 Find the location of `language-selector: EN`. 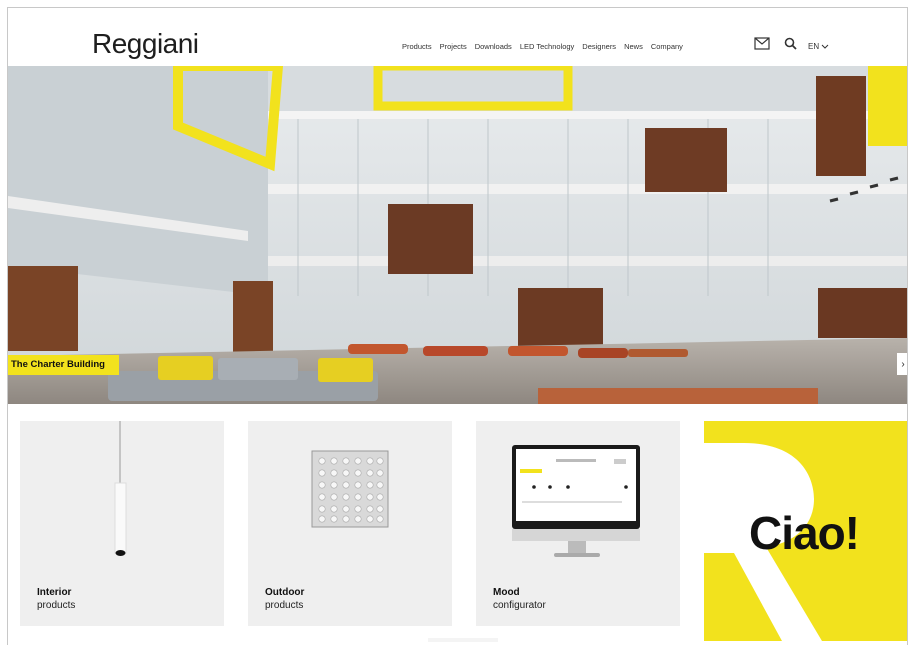

language-selector: EN is located at coordinates (818, 46).